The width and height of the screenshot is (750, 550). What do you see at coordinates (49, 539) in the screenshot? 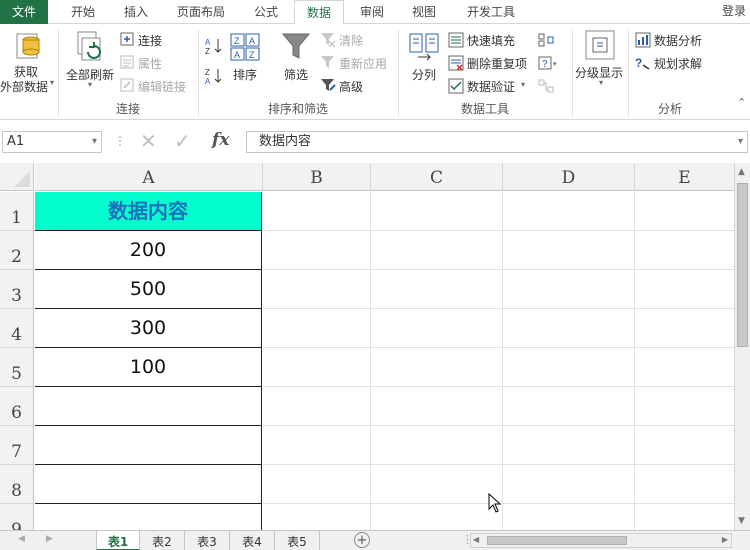
I see `sheet-next-icon: ▶` at bounding box center [49, 539].